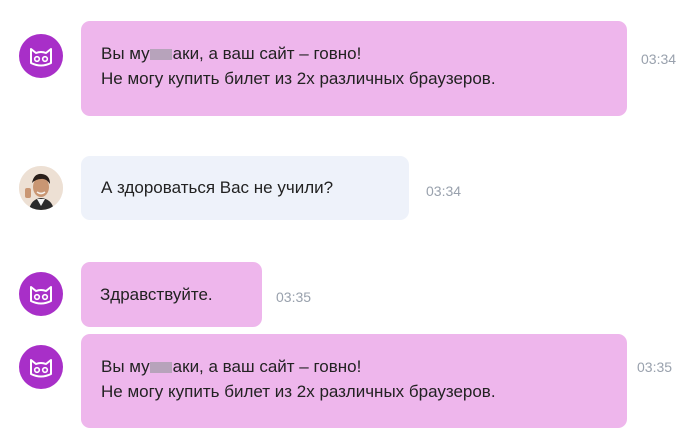 Image resolution: width=696 pixels, height=436 pixels. I want to click on bot-avatar, so click(41, 367).